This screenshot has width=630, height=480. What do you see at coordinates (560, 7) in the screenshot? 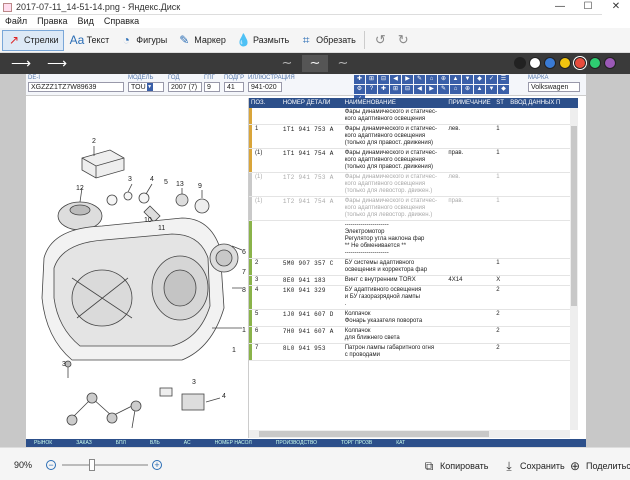
I see `minimize-button: —` at bounding box center [560, 7].